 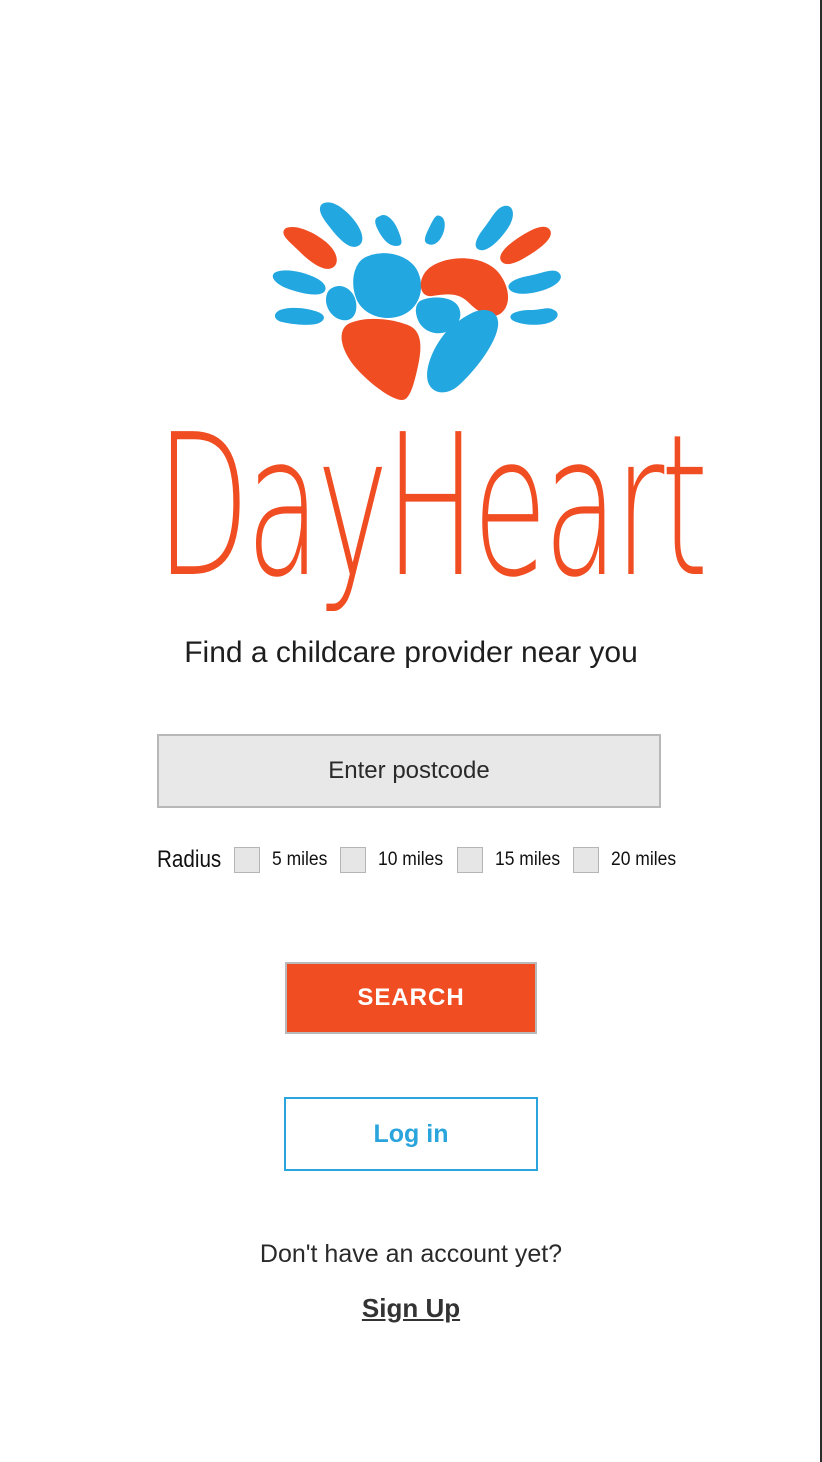 I want to click on radius-label: Radius, so click(x=189, y=859).